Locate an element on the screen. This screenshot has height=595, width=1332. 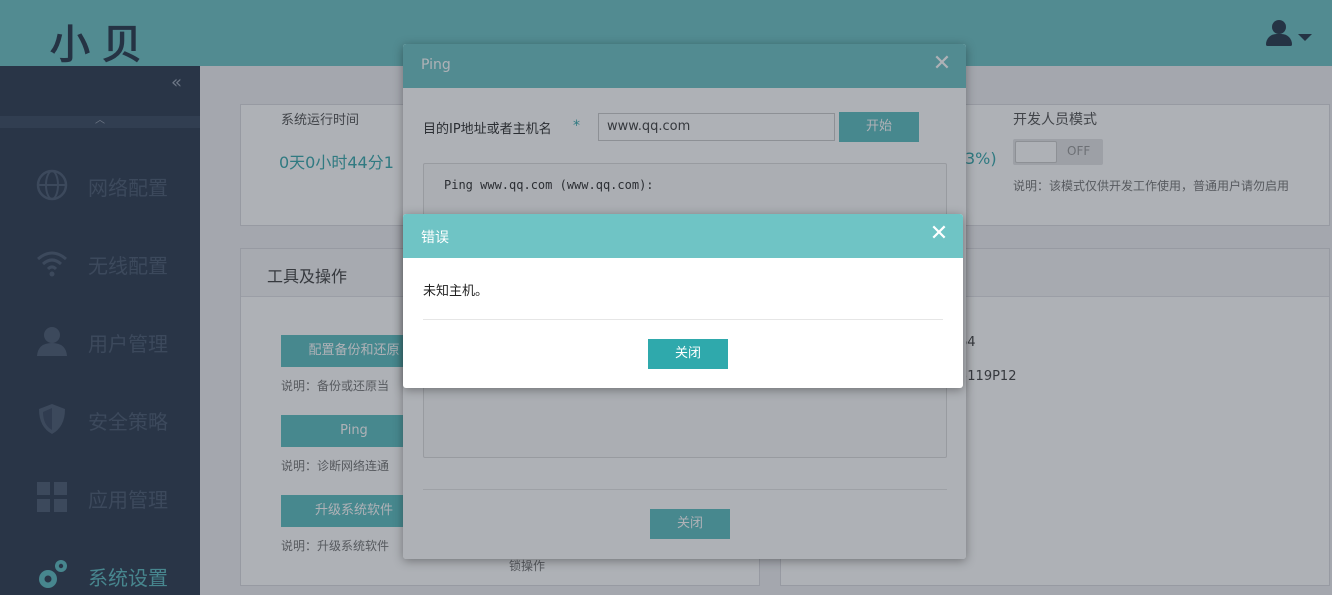
error-dialog: 错误 ✕ 未知主机。 关闭 is located at coordinates (683, 301).